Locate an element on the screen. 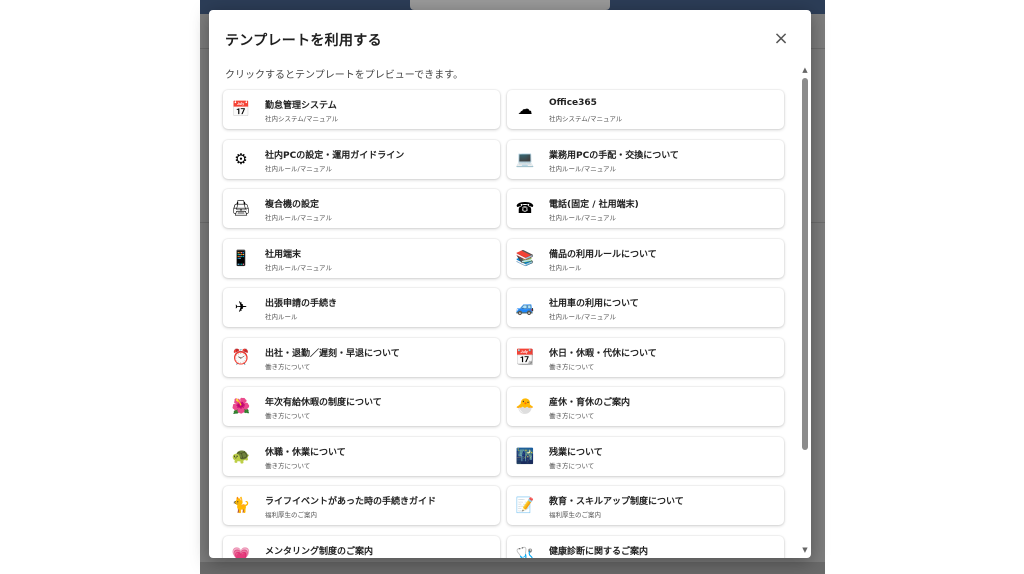 The width and height of the screenshot is (1024, 574). template-card: 🐣 産休・育休のご案内 働き方について is located at coordinates (645, 406).